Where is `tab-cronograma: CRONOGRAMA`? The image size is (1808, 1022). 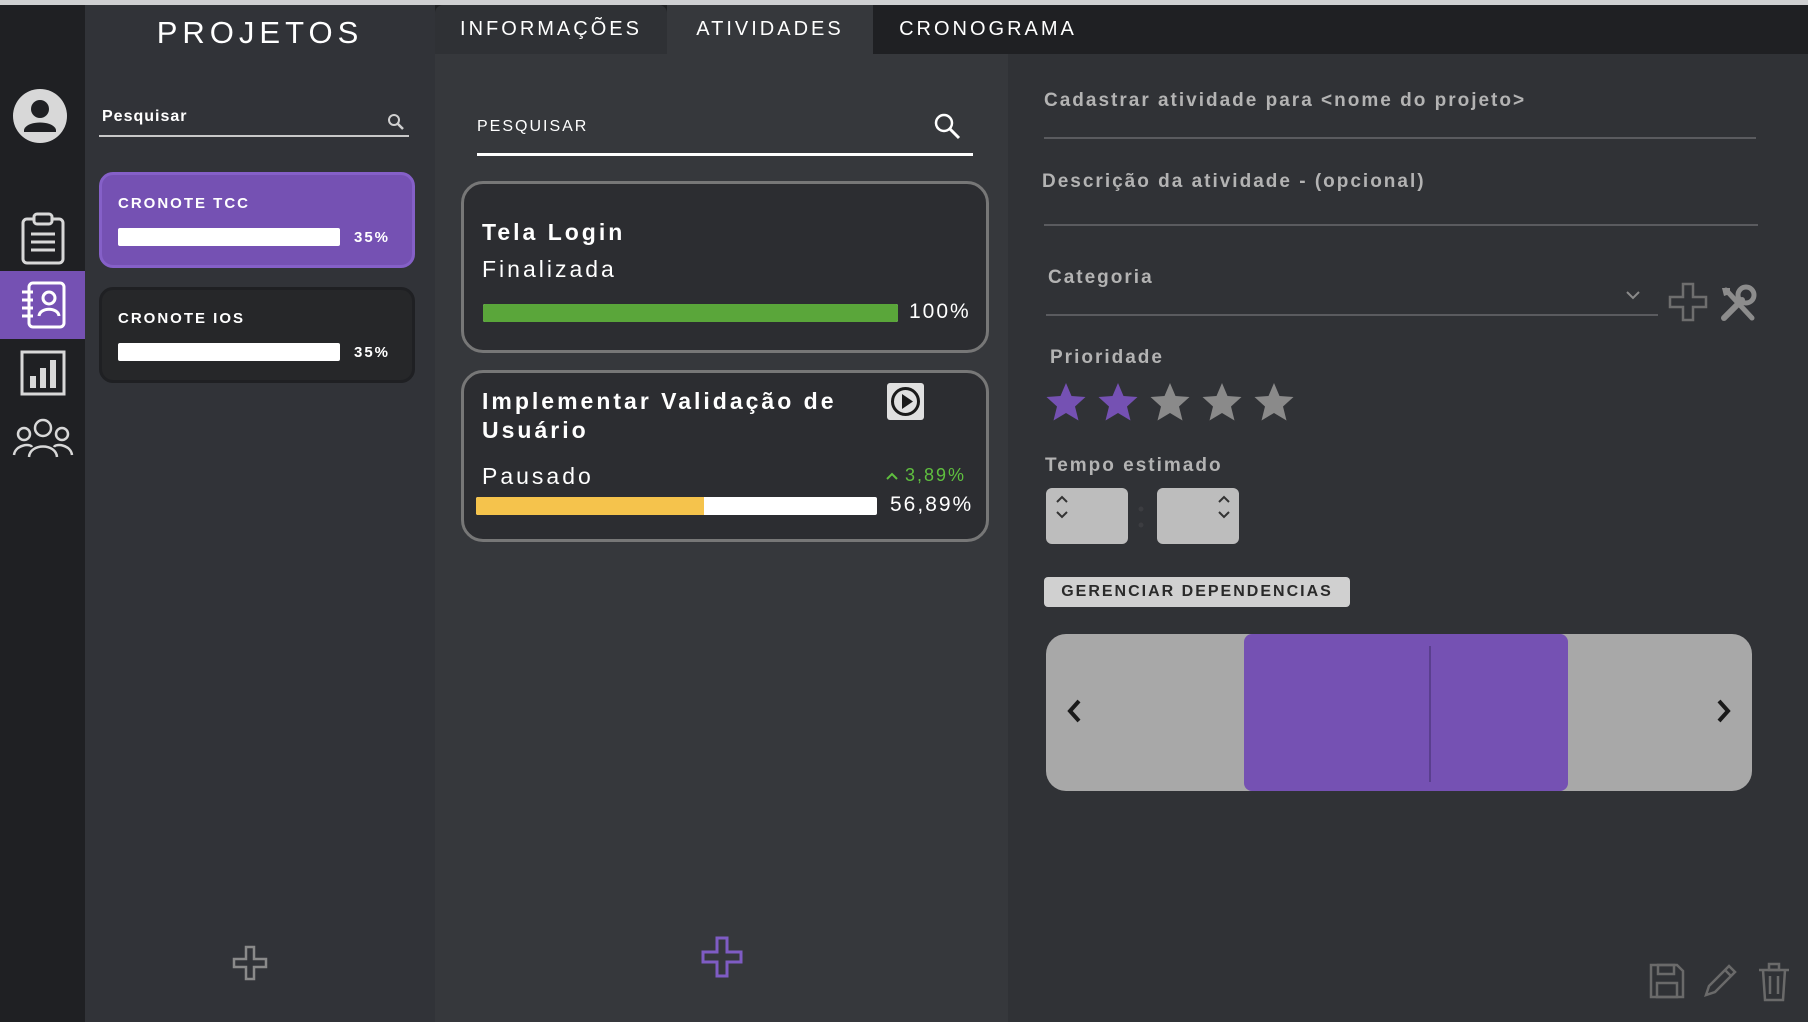
tab-cronograma: CRONOGRAMA is located at coordinates (988, 29).